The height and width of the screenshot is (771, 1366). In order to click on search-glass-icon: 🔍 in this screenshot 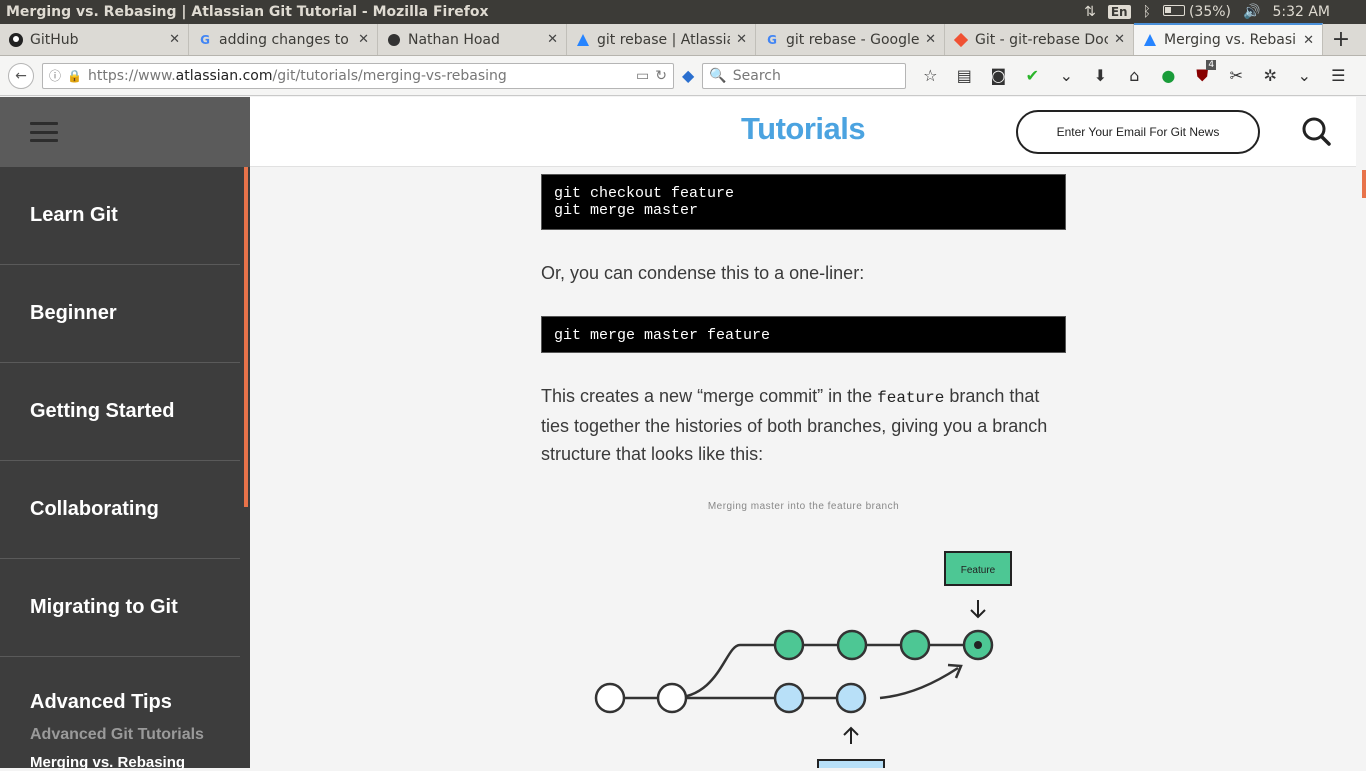, I will do `click(718, 75)`.